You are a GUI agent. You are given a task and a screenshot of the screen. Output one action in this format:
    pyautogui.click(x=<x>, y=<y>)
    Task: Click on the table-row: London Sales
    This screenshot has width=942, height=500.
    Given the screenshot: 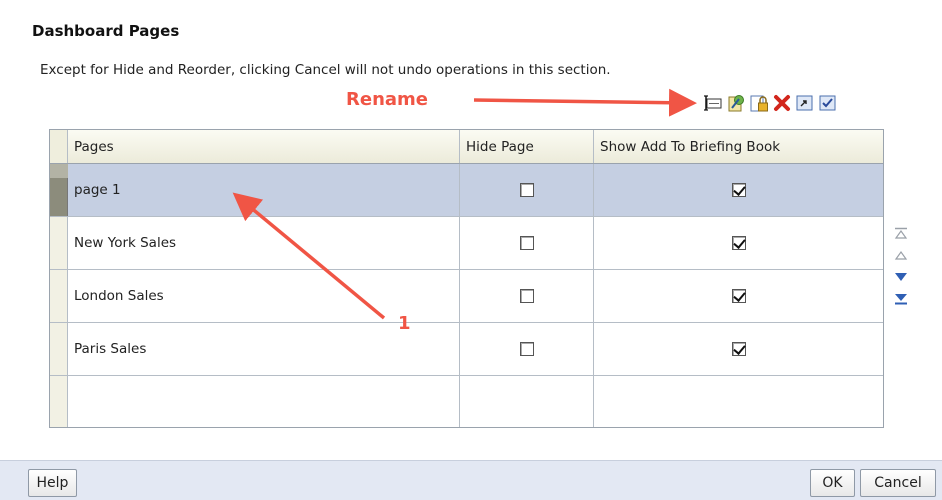 What is the action you would take?
    pyautogui.click(x=466, y=296)
    